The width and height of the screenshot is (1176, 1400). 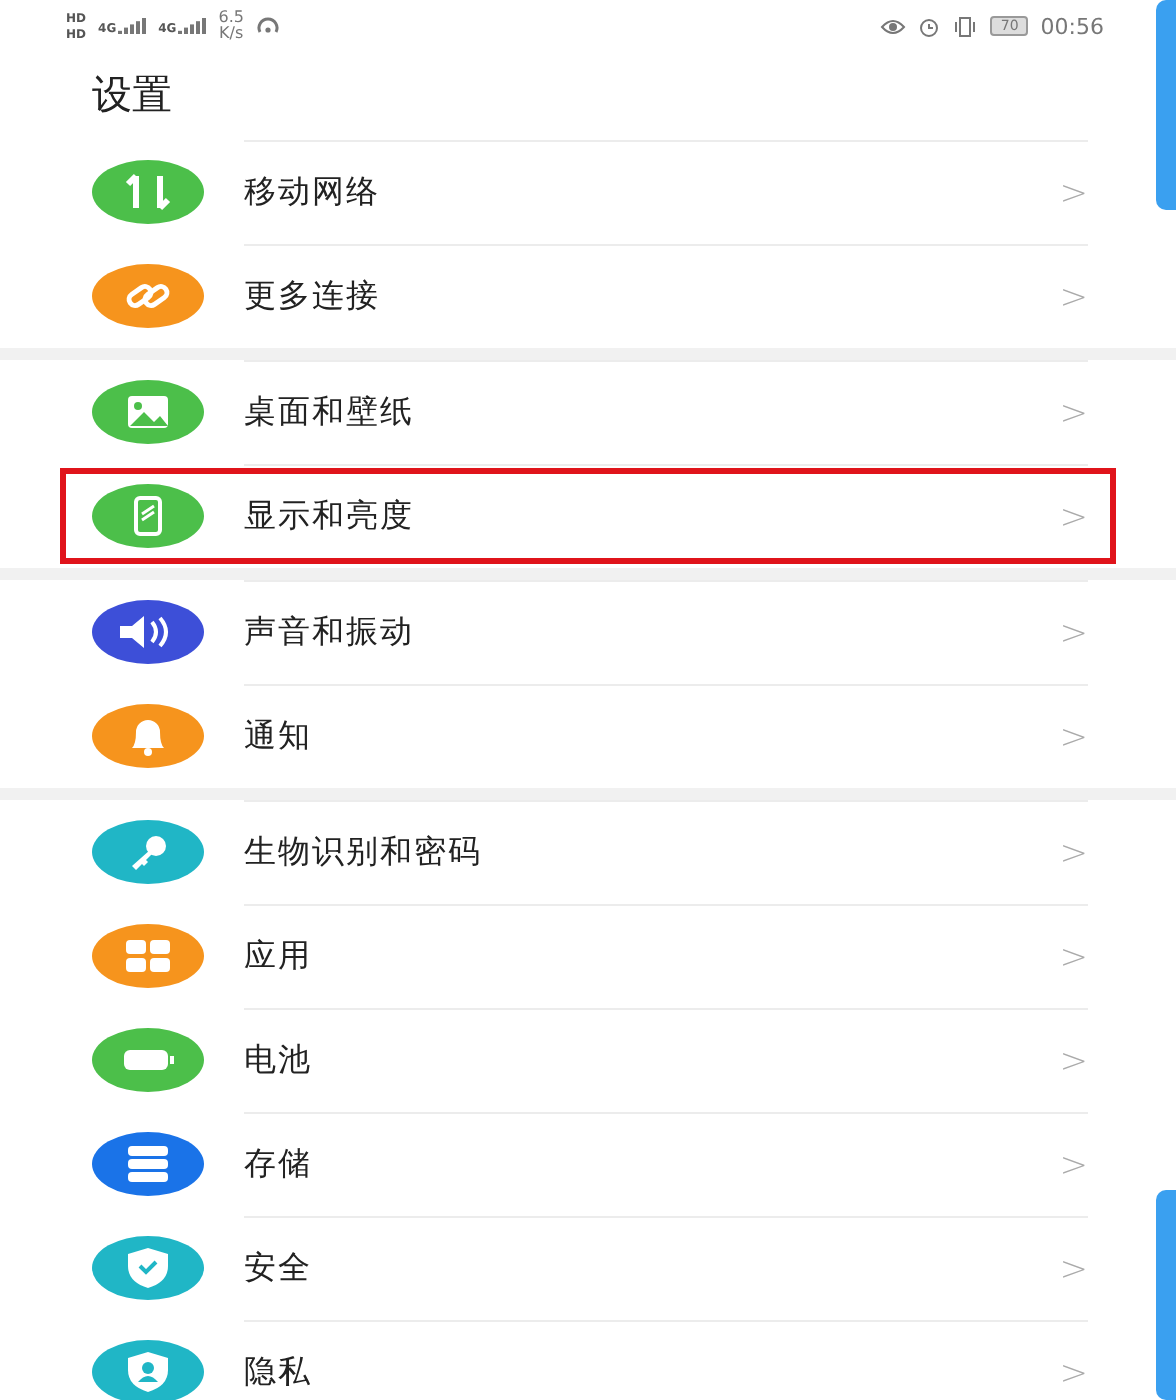 What do you see at coordinates (893, 26) in the screenshot?
I see `eye-icon` at bounding box center [893, 26].